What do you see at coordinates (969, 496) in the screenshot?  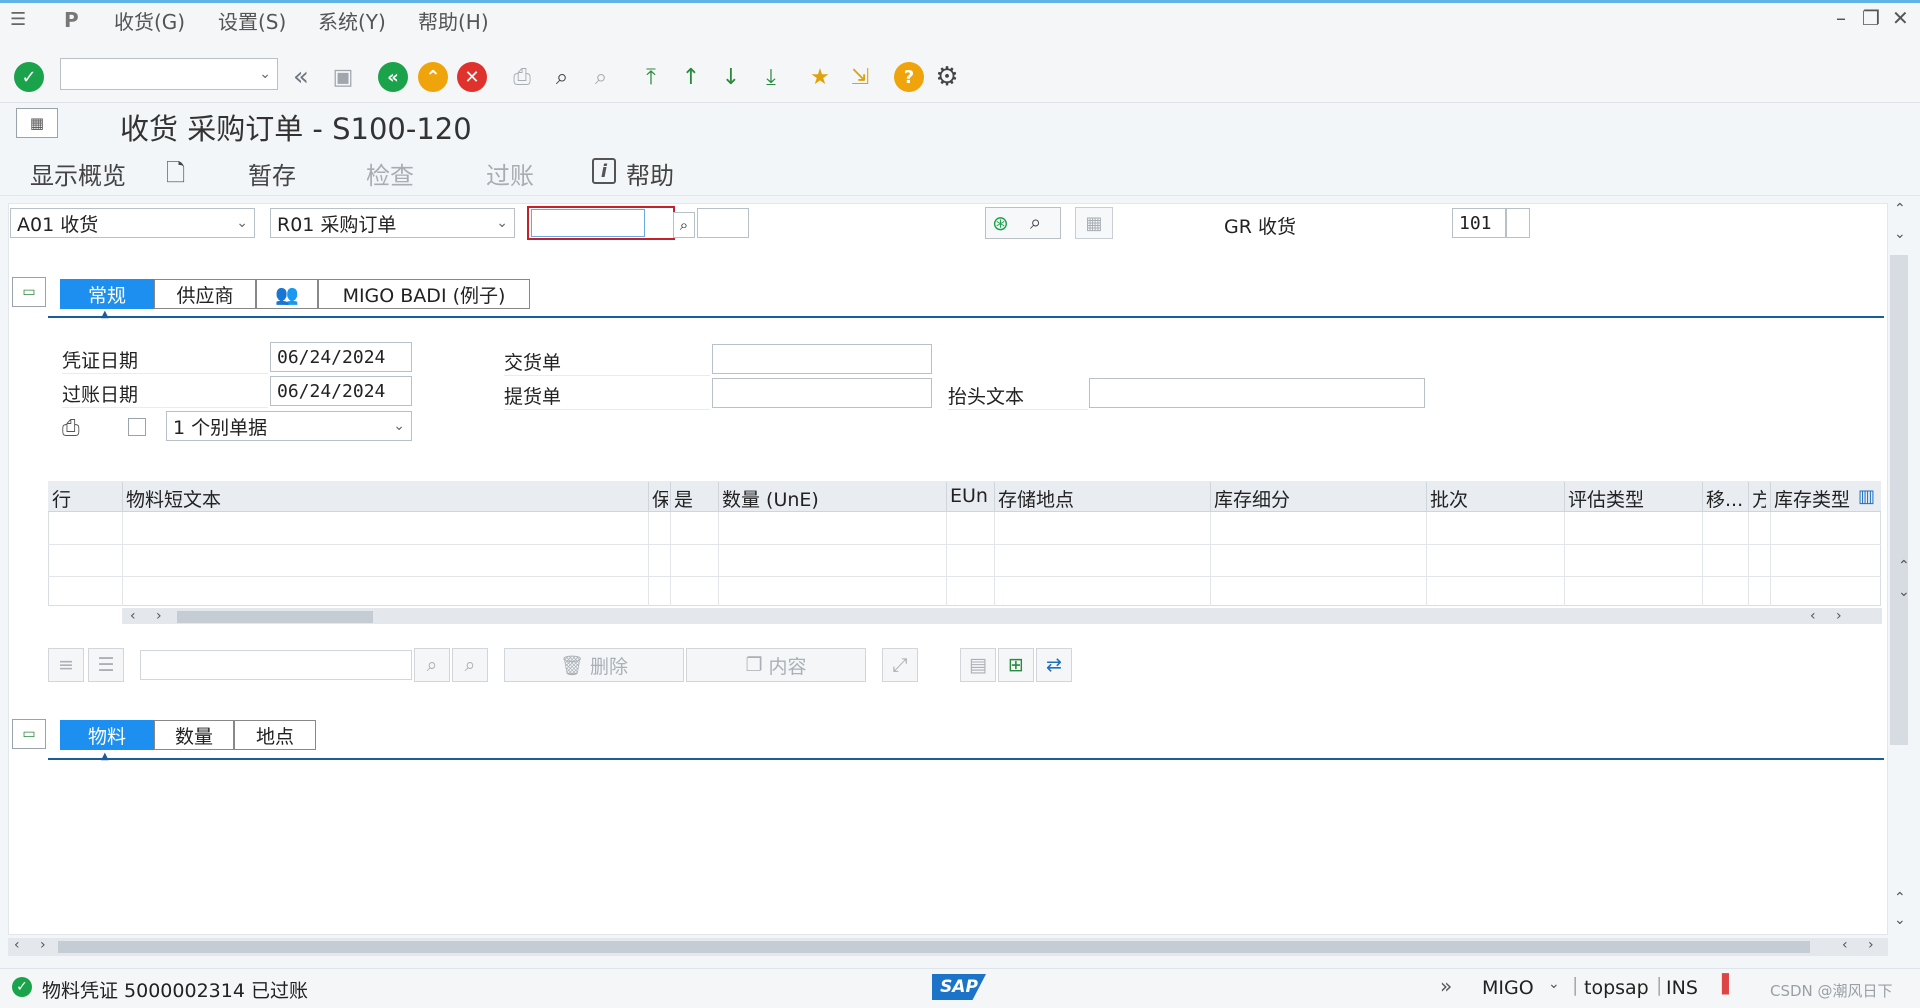 I see `col-eun: EUn` at bounding box center [969, 496].